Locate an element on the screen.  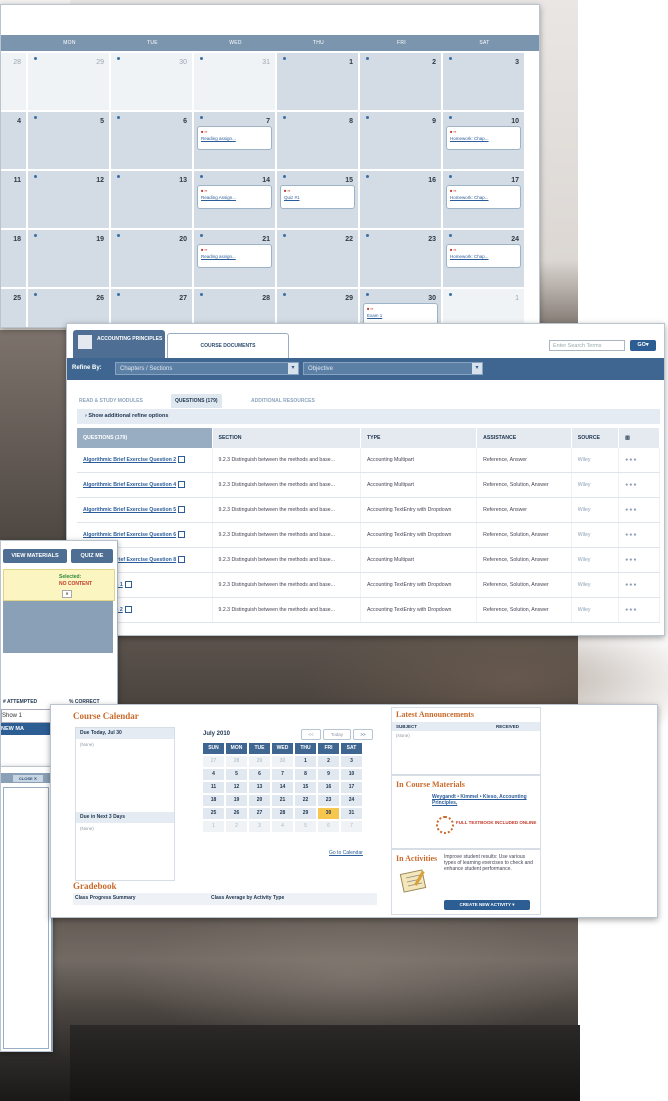
calendar-day-cell: 16 is located at coordinates (401, 200).